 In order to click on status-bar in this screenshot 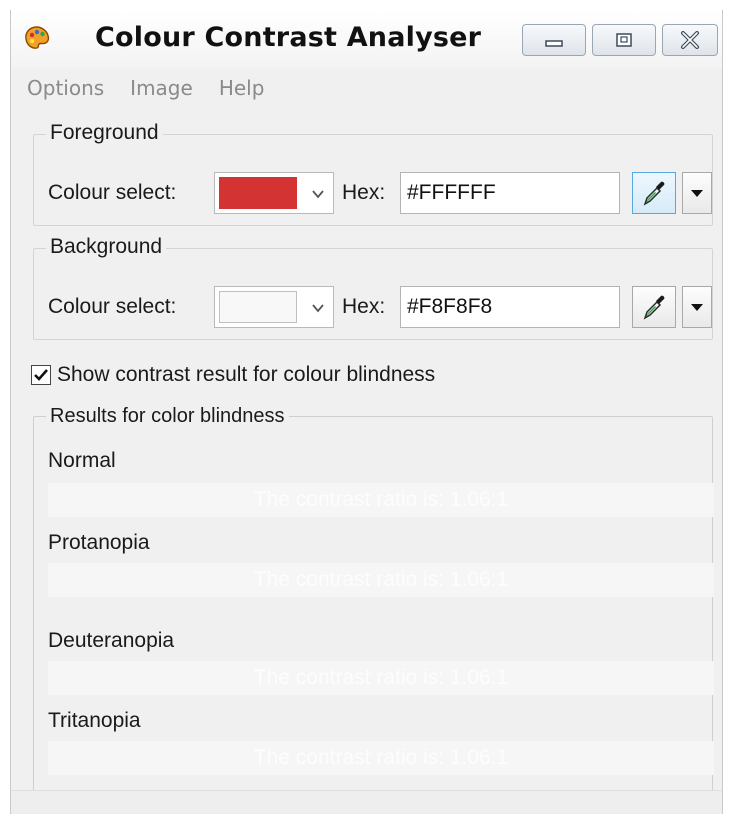, I will do `click(366, 802)`.